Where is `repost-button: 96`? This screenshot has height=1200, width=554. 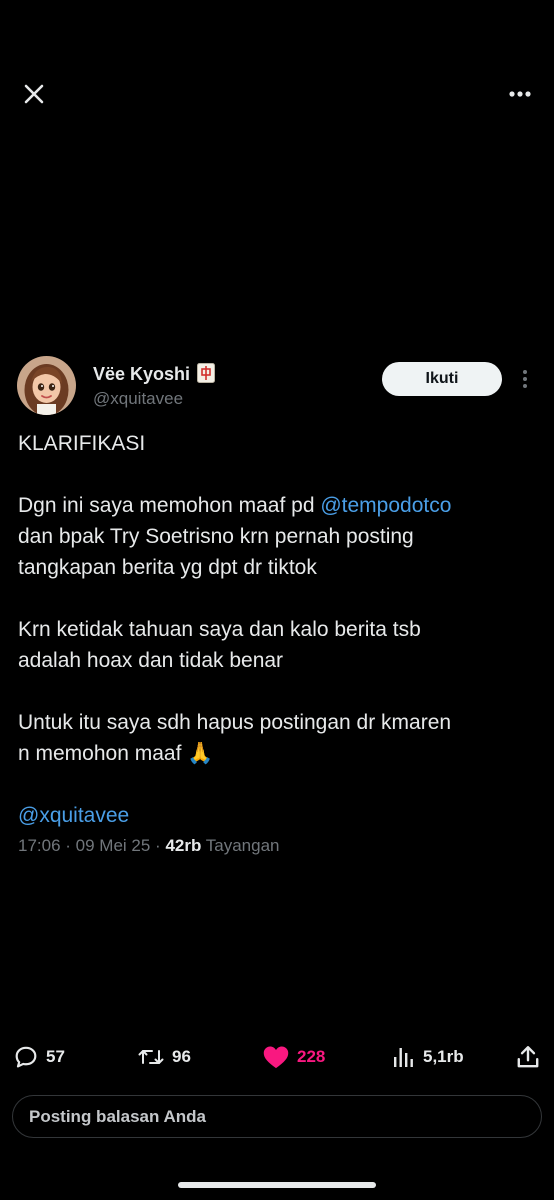 repost-button: 96 is located at coordinates (164, 1057).